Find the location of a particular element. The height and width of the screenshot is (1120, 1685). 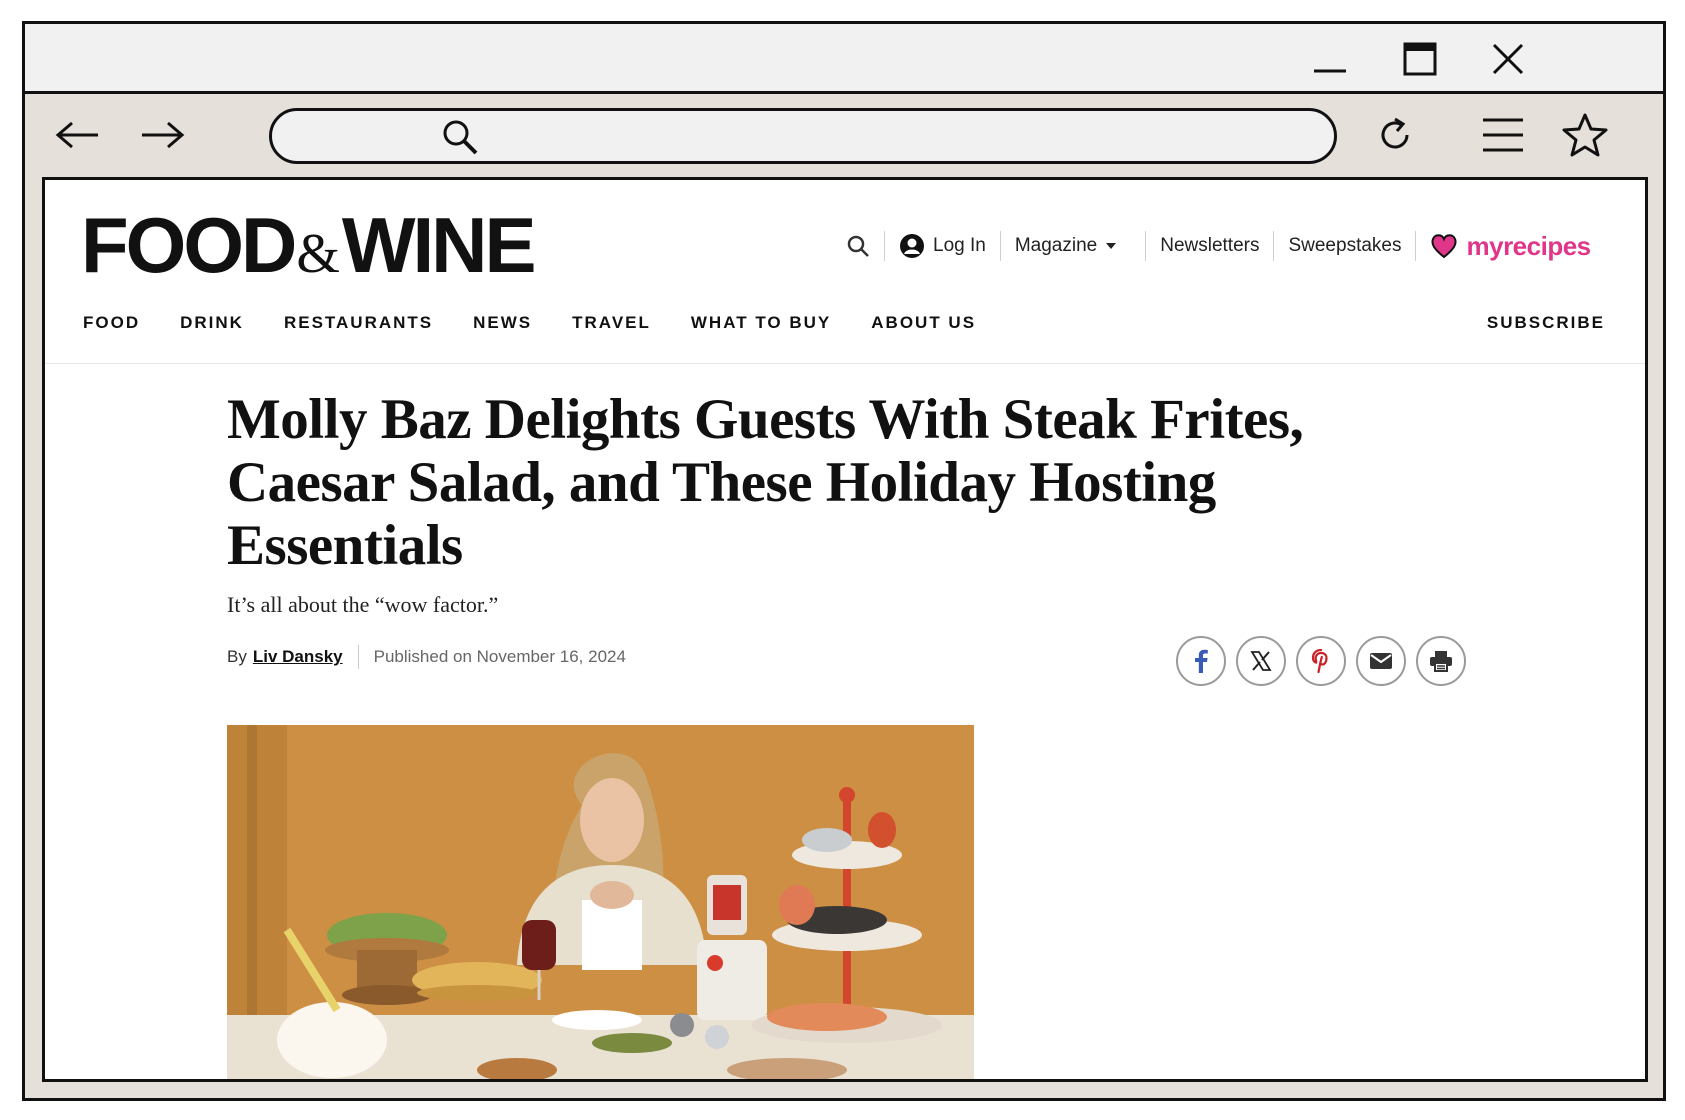

menu-button is located at coordinates (1503, 135).